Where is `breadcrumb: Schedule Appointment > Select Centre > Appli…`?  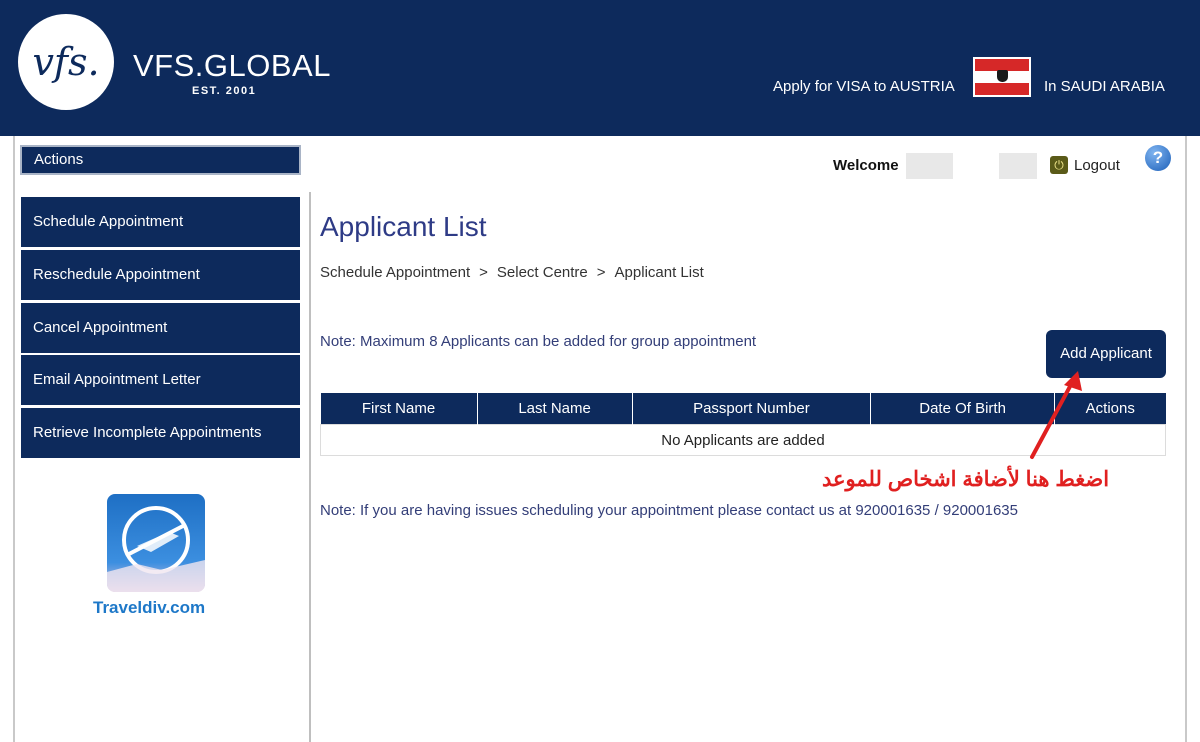 breadcrumb: Schedule Appointment > Select Centre > Appli… is located at coordinates (512, 272).